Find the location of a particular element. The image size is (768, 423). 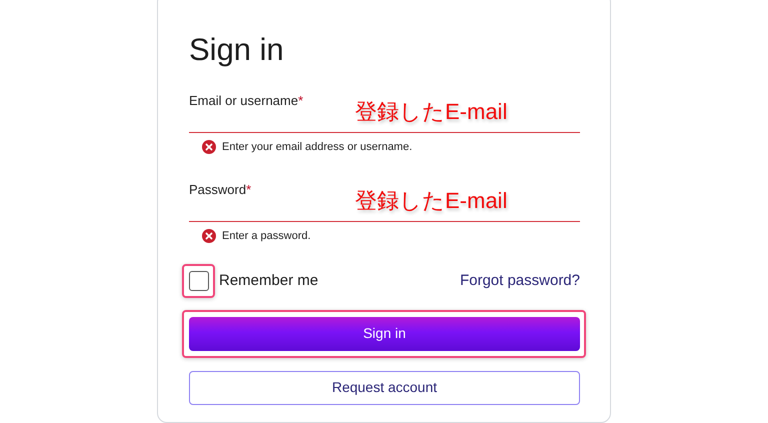

error-message: Enter a password. is located at coordinates (266, 236).